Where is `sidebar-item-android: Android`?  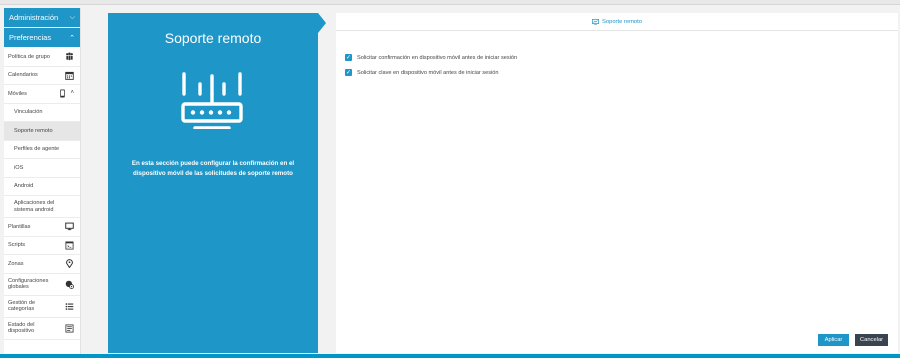
sidebar-item-android: Android is located at coordinates (42, 187).